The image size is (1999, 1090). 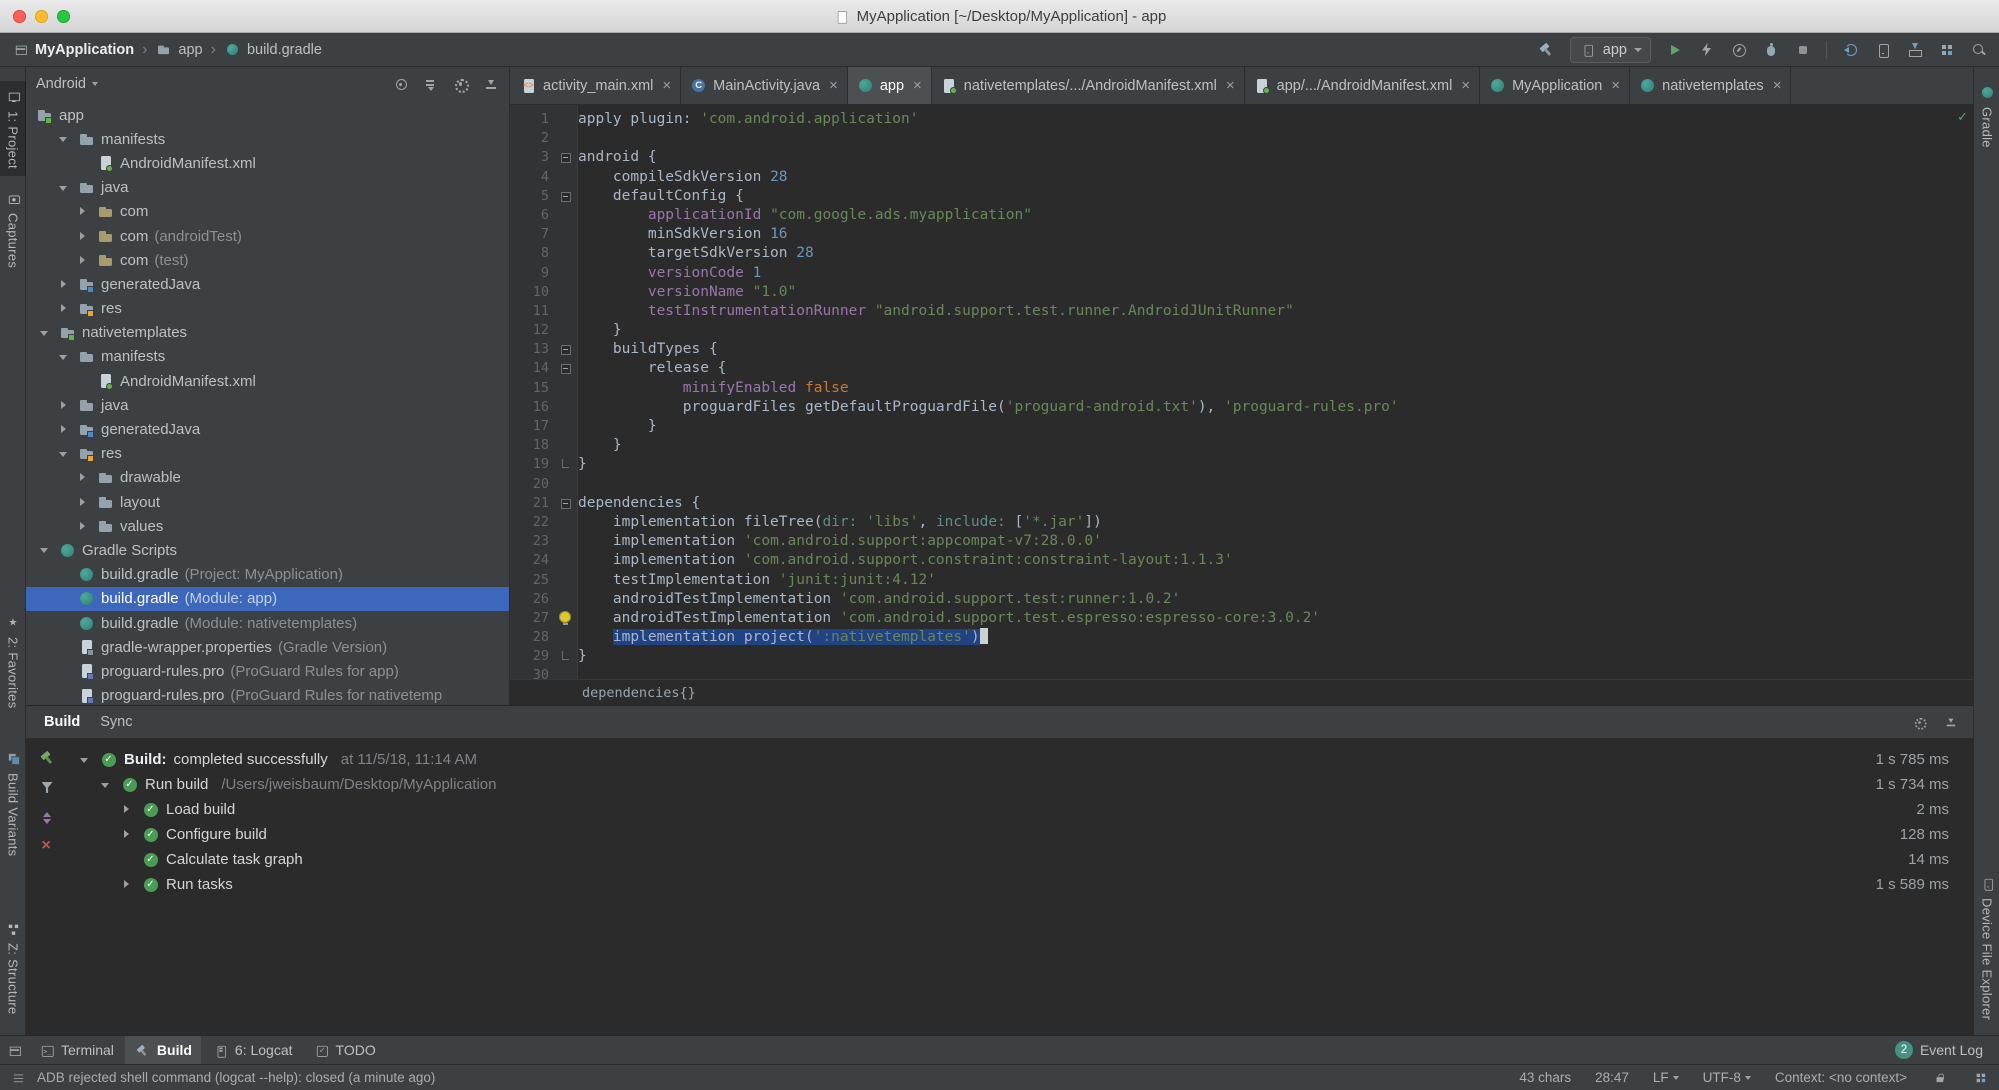 What do you see at coordinates (47, 846) in the screenshot?
I see `close-icon` at bounding box center [47, 846].